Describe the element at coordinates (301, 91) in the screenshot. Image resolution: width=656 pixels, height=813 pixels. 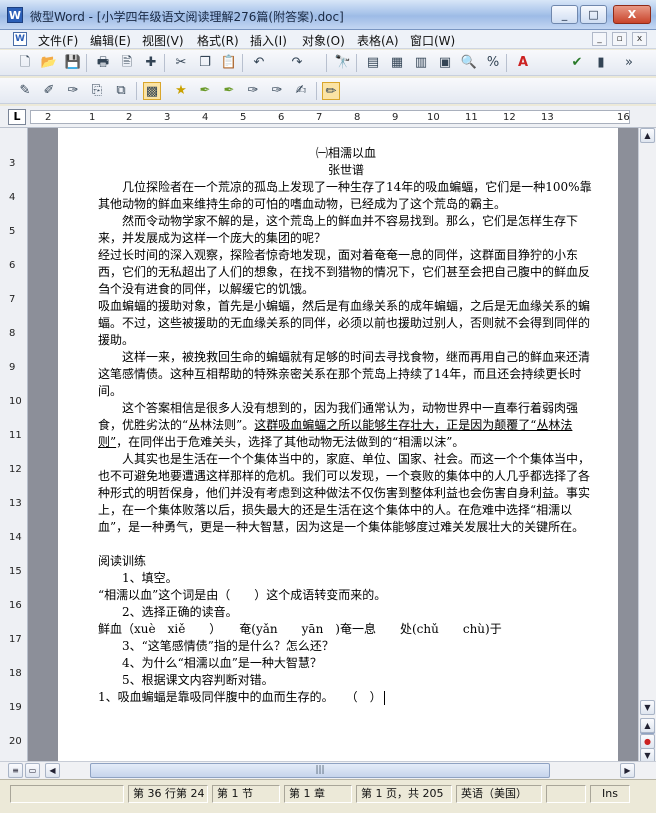
I see `pen-5-icon: ✍` at that location.